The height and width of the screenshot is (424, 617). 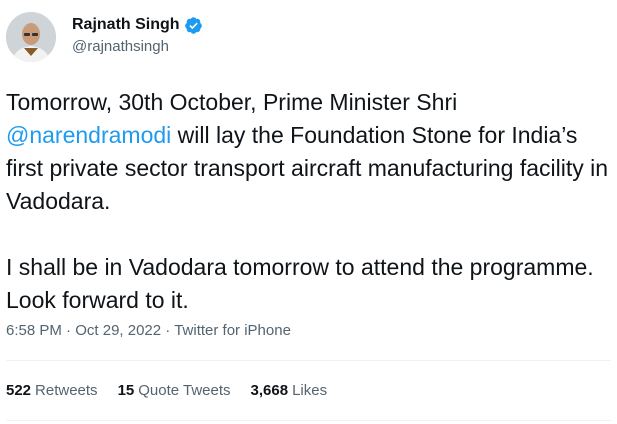 What do you see at coordinates (126, 390) in the screenshot?
I see `quote-tweets-count: 15` at bounding box center [126, 390].